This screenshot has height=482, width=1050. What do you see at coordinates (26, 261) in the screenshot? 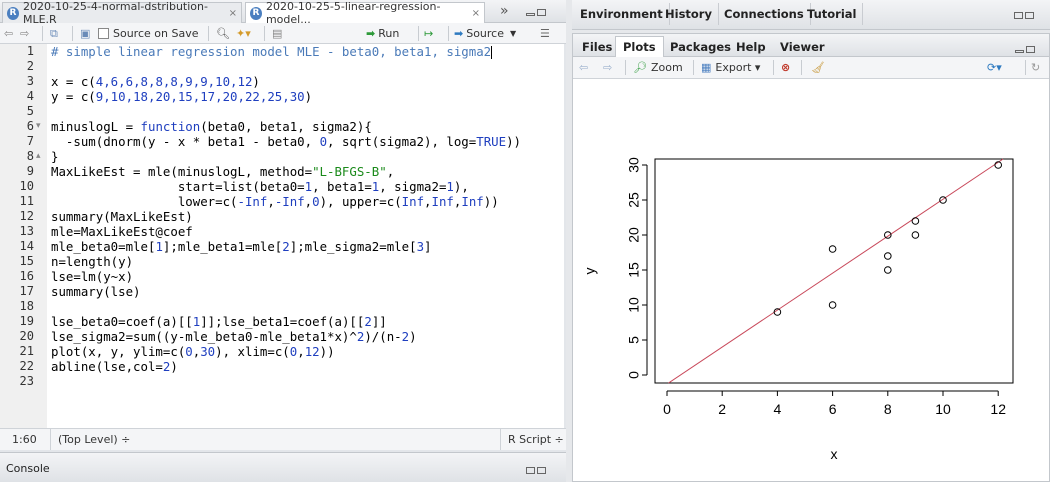
I see `line-number: 15` at bounding box center [26, 261].